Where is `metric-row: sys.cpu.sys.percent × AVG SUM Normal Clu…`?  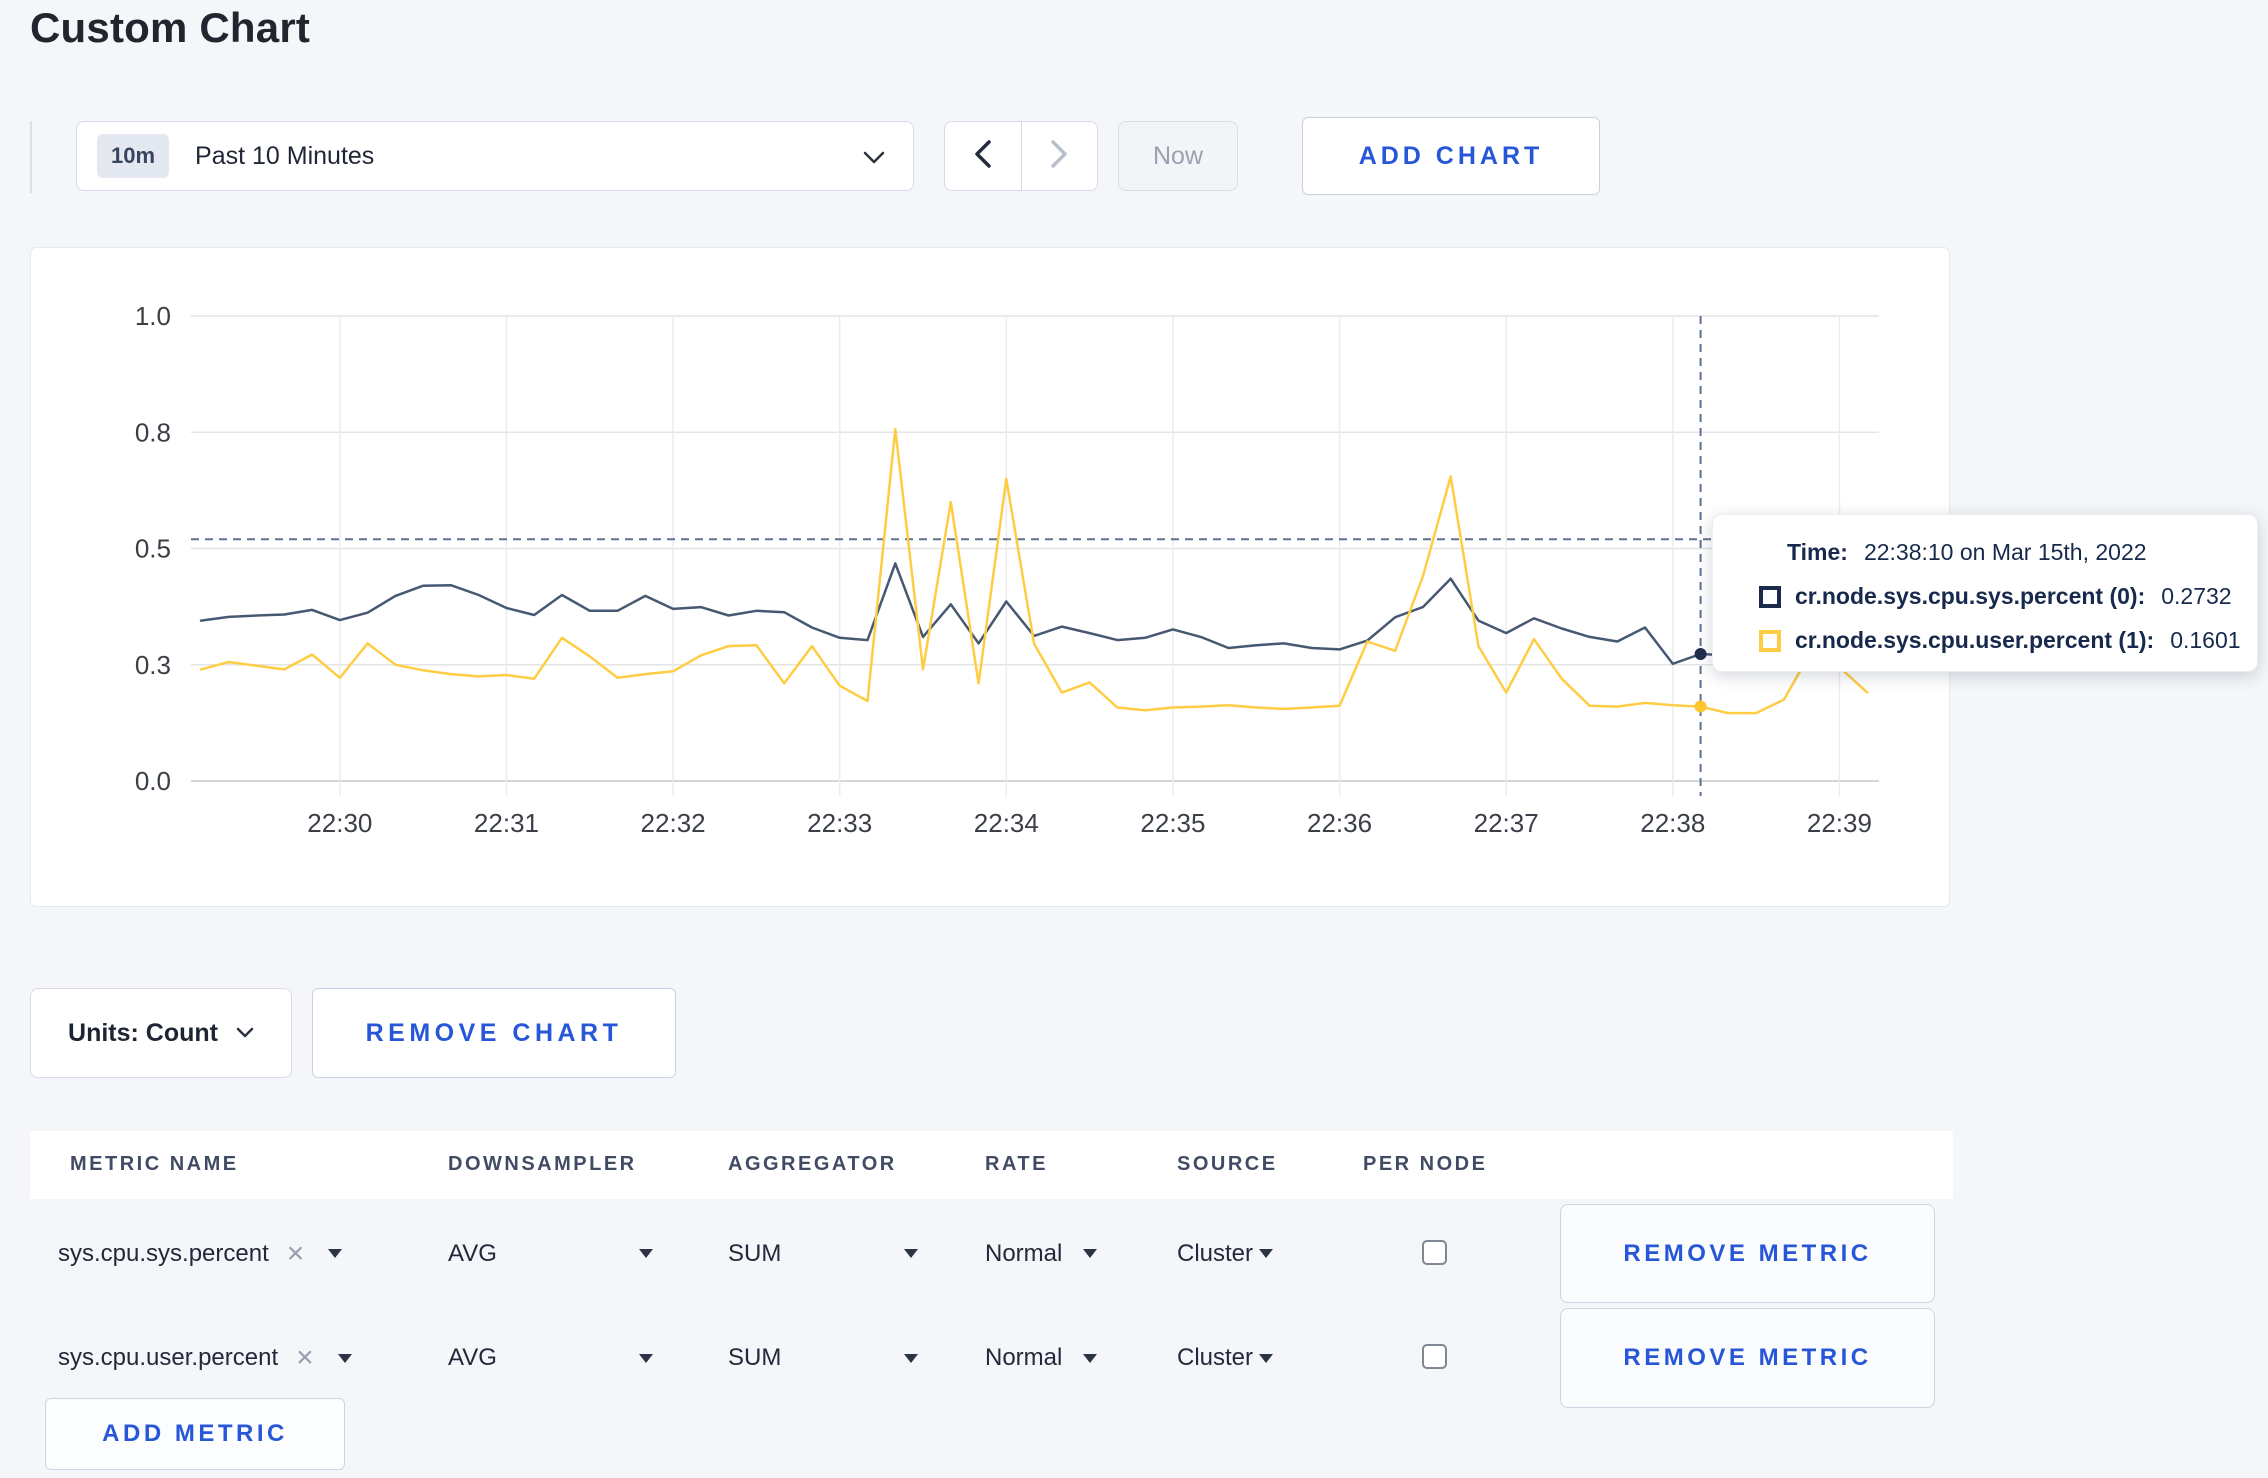 metric-row: sys.cpu.sys.percent × AVG SUM Normal Clu… is located at coordinates (991, 1253).